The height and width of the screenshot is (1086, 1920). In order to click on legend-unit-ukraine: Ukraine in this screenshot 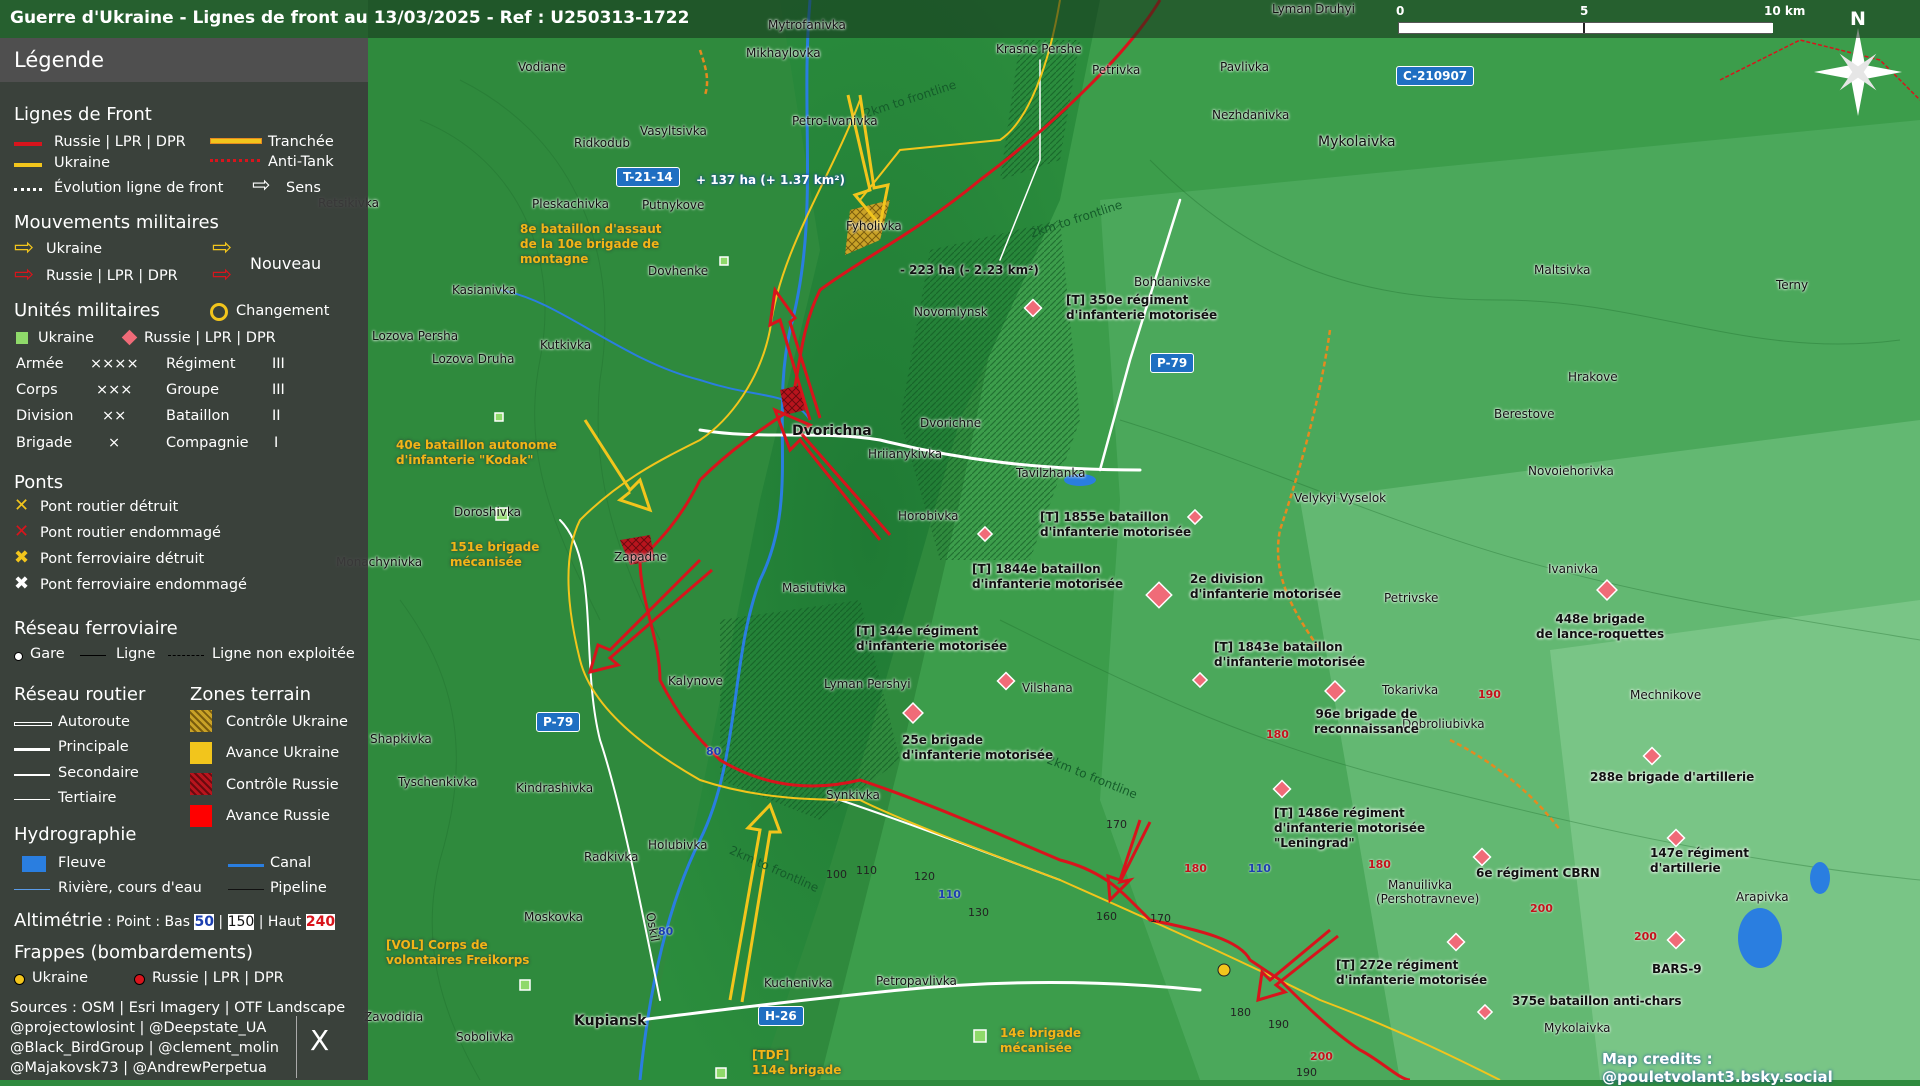, I will do `click(66, 338)`.